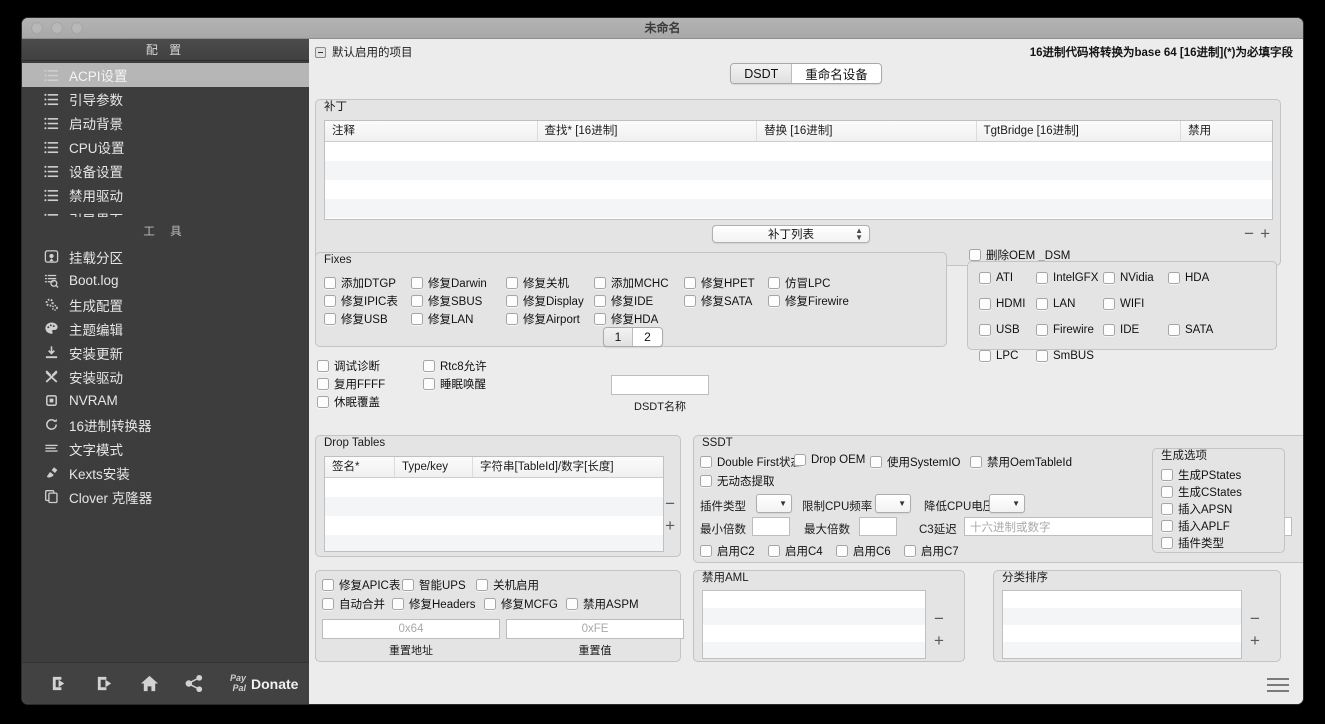 This screenshot has height=724, width=1325. What do you see at coordinates (165, 212) in the screenshot?
I see `sidebar-item-6: 引导界面` at bounding box center [165, 212].